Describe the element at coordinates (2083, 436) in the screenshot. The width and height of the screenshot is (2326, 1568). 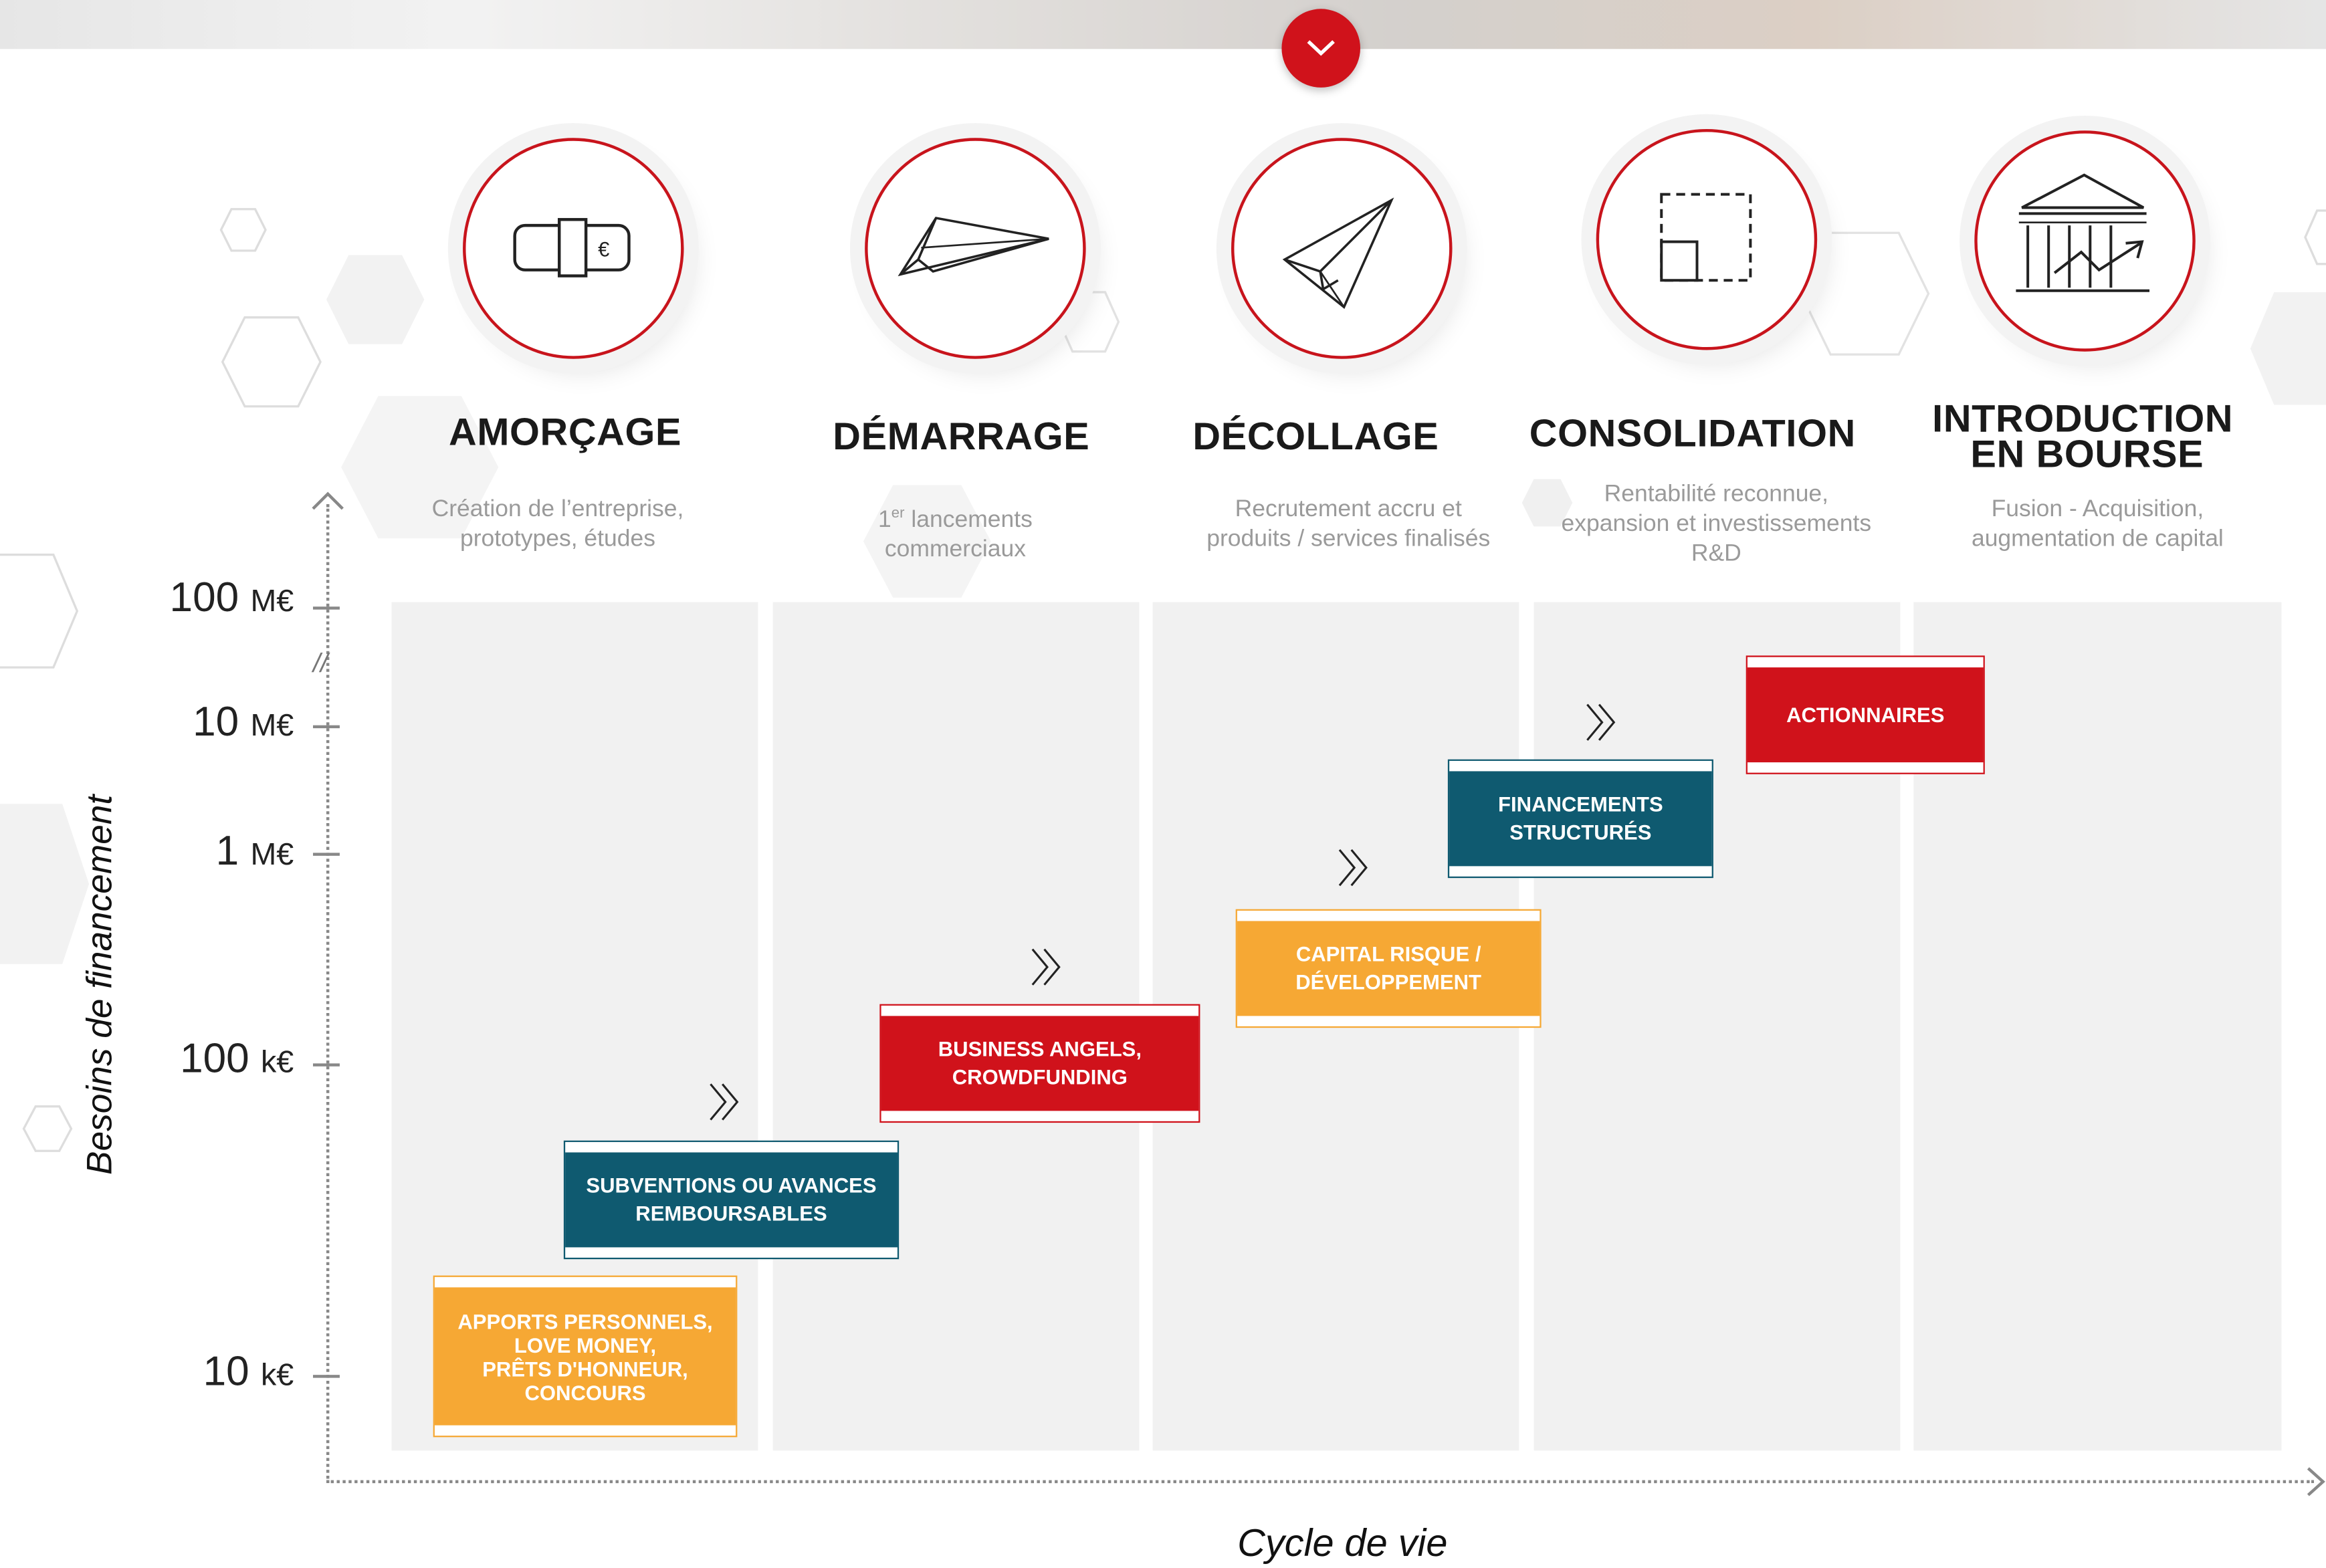
I see `stage-title-introduction-bourse: INTRODUCTION EN BOURSE` at that location.